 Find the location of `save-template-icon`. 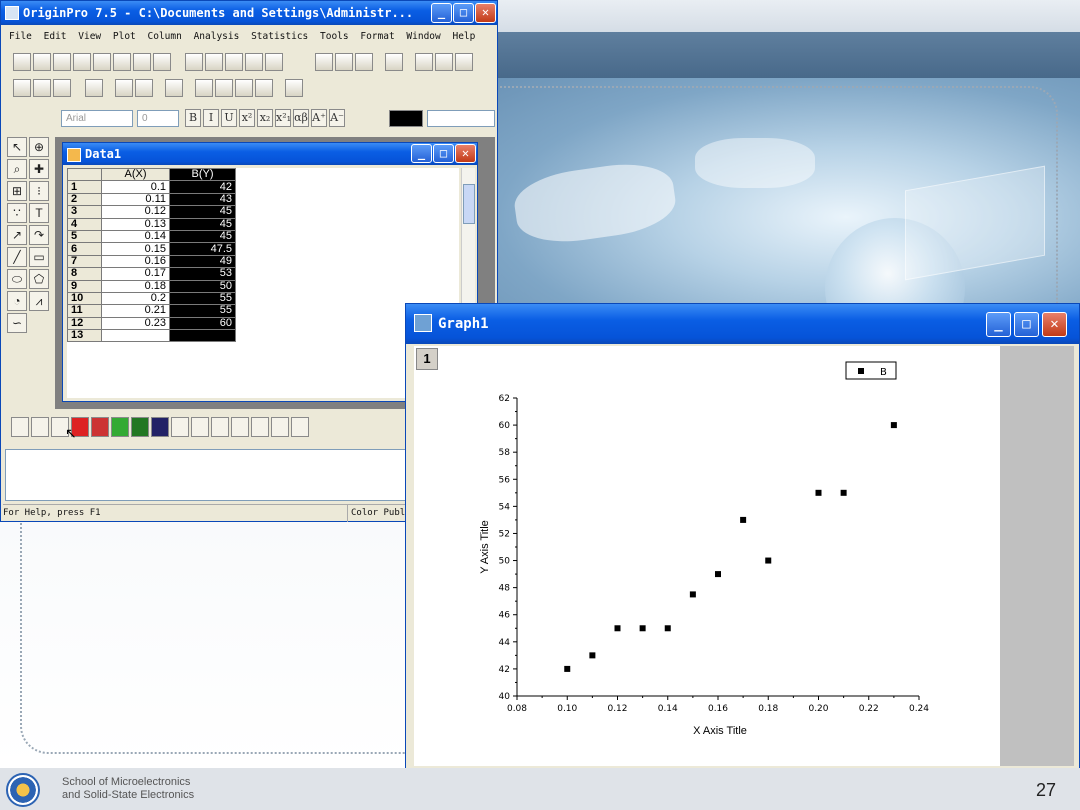

save-template-icon is located at coordinates (274, 62).